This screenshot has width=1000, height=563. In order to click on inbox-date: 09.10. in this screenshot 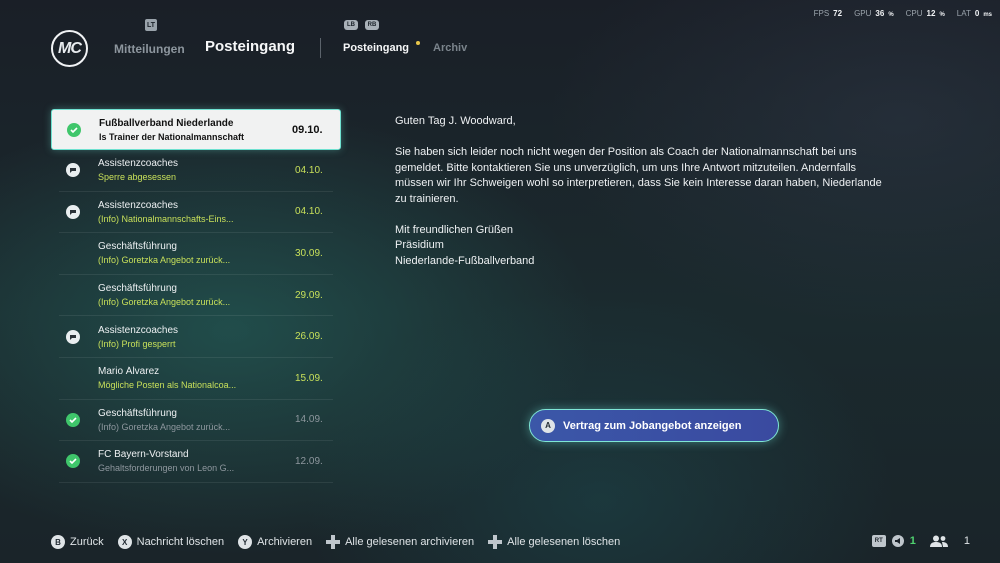, I will do `click(307, 129)`.